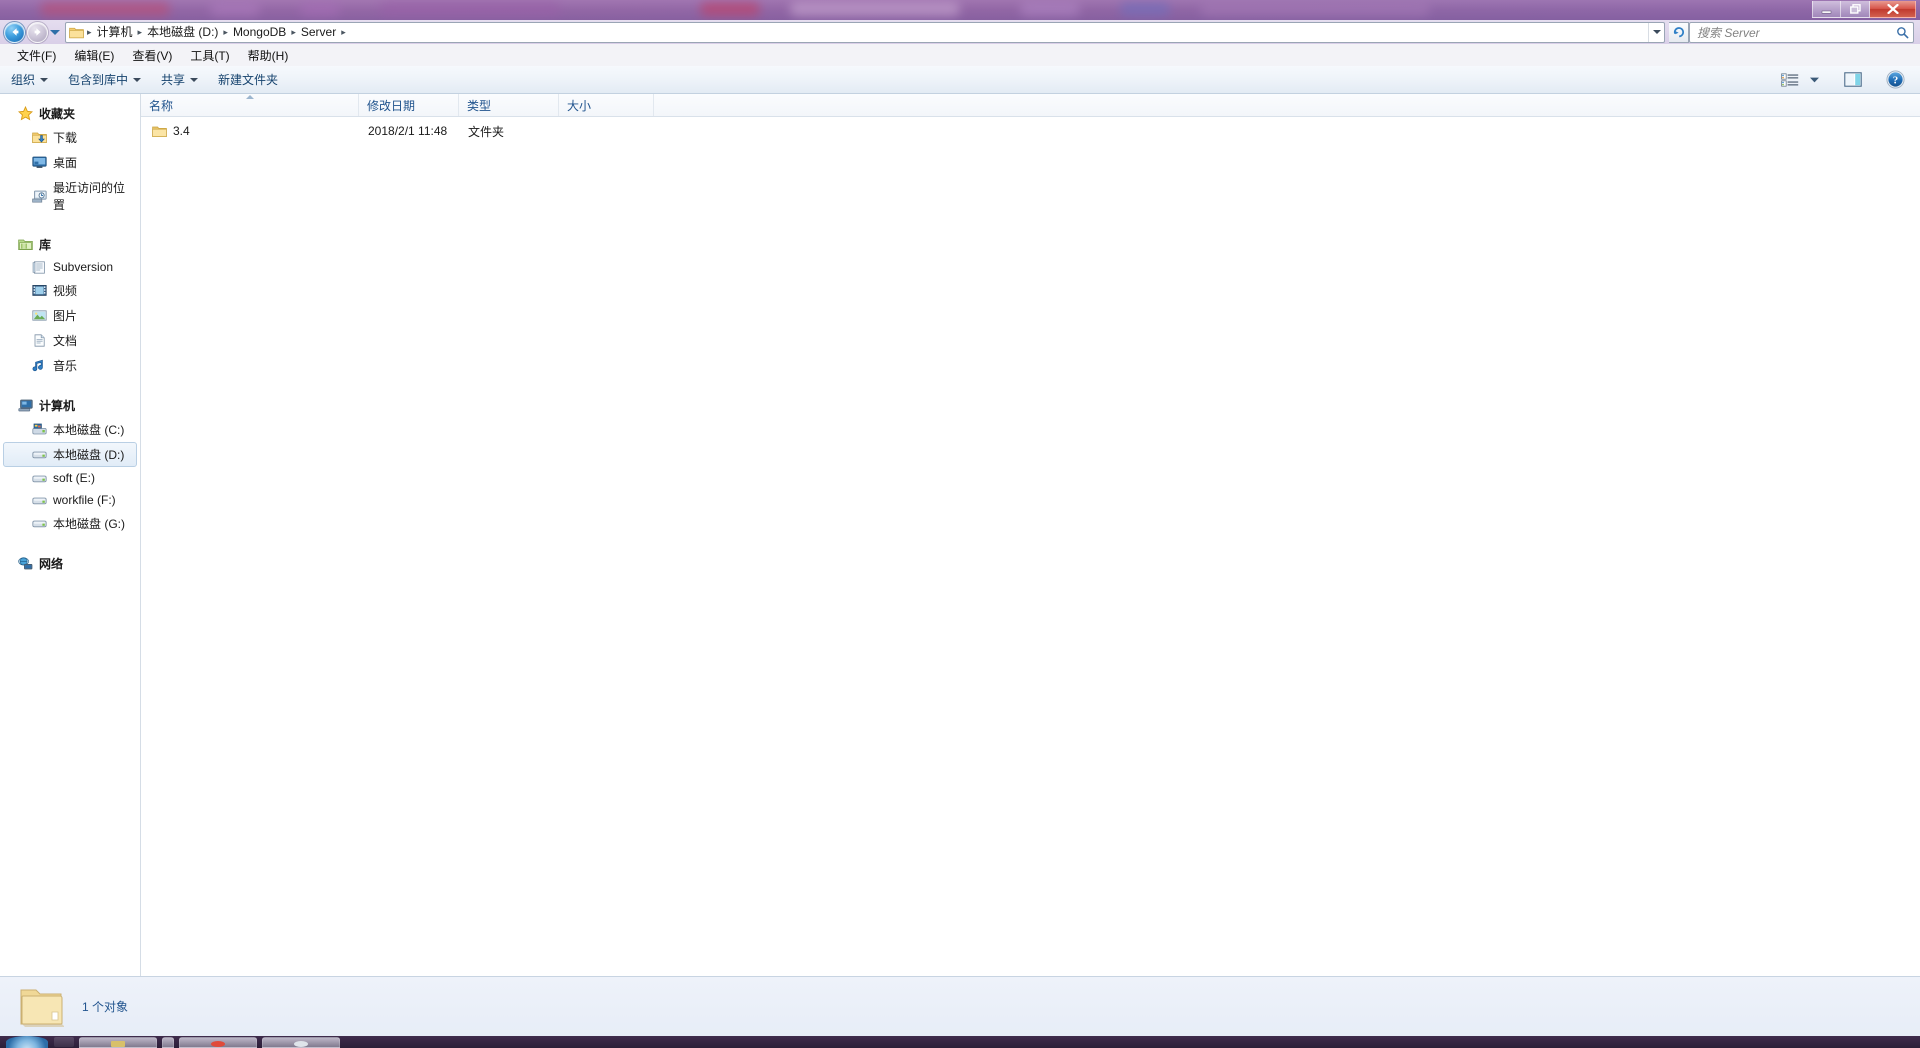  What do you see at coordinates (1893, 9) in the screenshot?
I see `close-button` at bounding box center [1893, 9].